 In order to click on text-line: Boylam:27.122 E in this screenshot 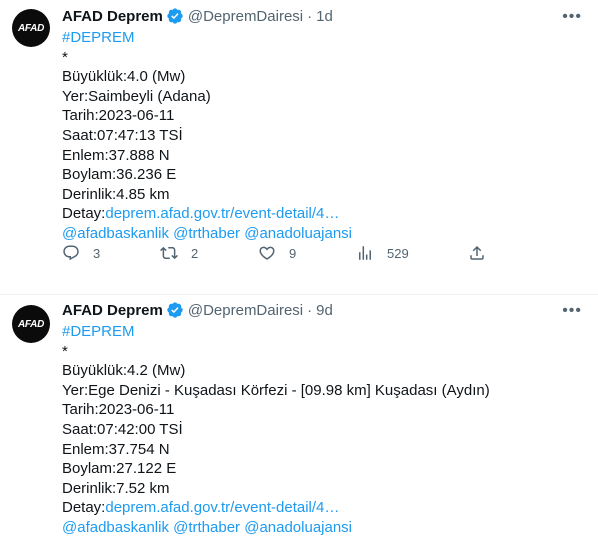, I will do `click(119, 469)`.